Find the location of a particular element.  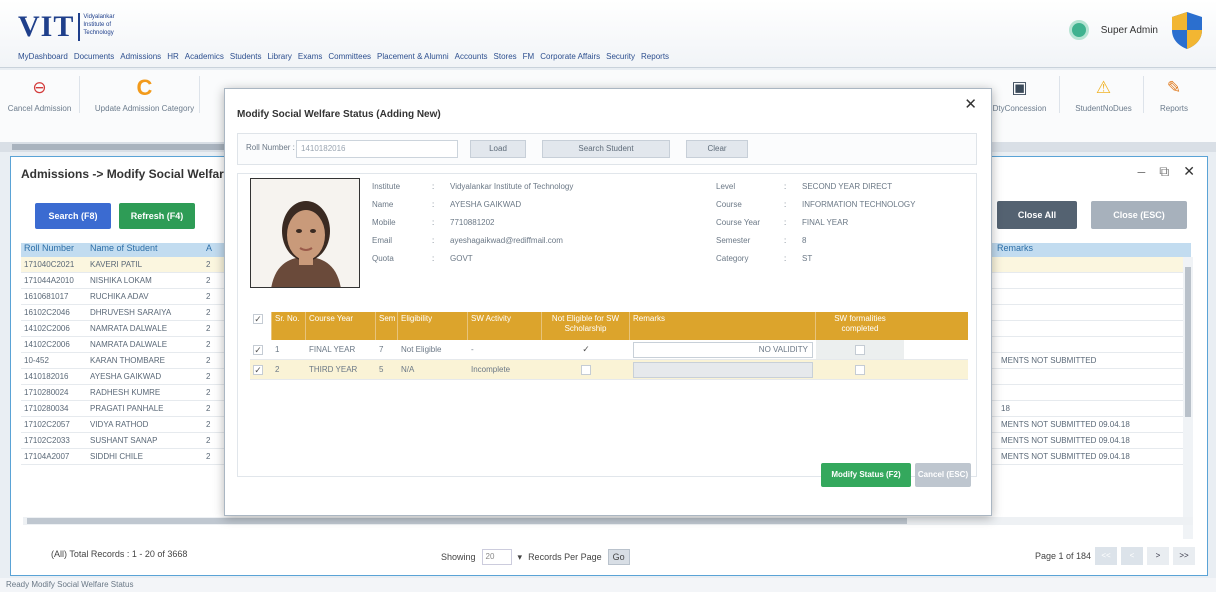

prev-page-button: < is located at coordinates (1132, 556).